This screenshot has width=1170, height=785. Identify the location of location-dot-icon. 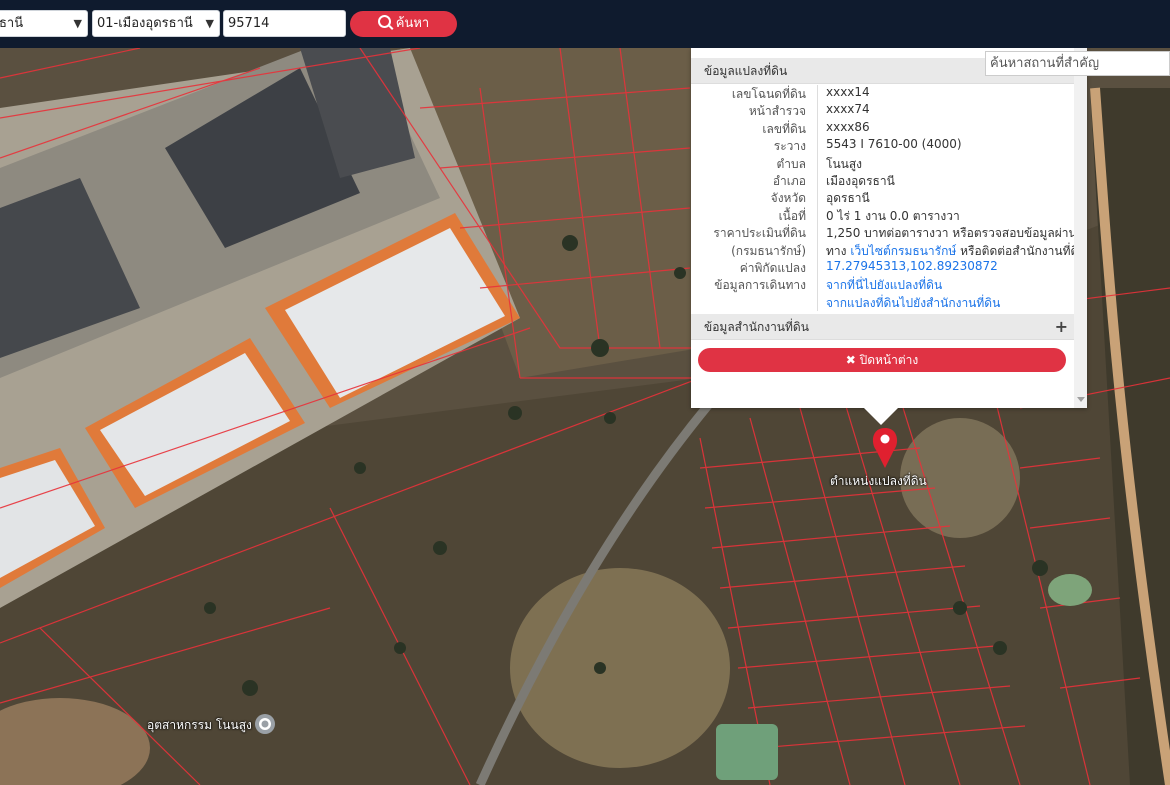
(265, 724).